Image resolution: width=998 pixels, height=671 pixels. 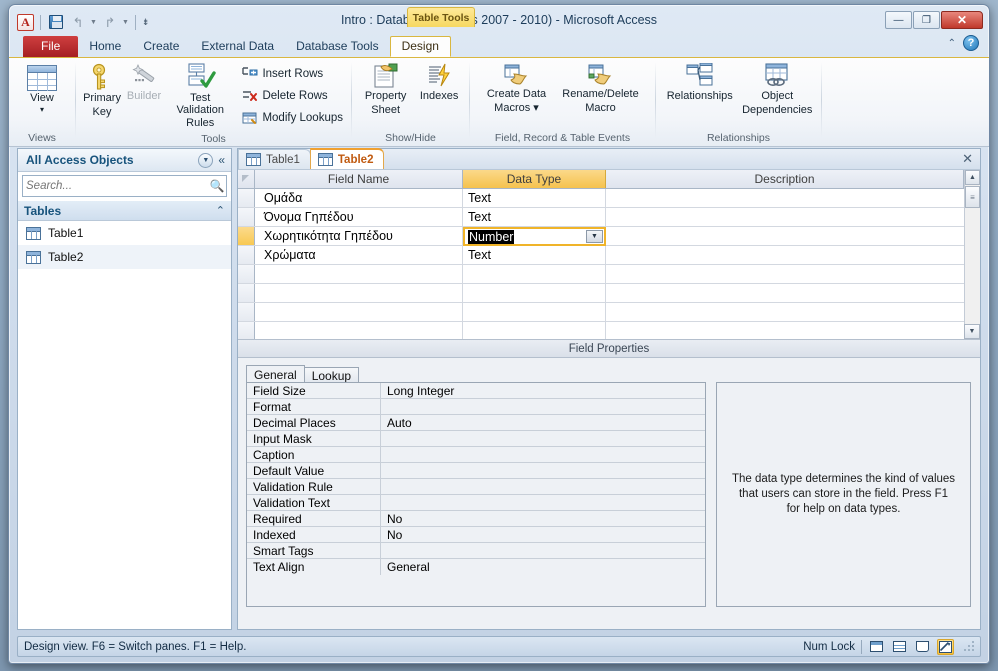 What do you see at coordinates (246, 179) in the screenshot?
I see `grid-corner-selector` at bounding box center [246, 179].